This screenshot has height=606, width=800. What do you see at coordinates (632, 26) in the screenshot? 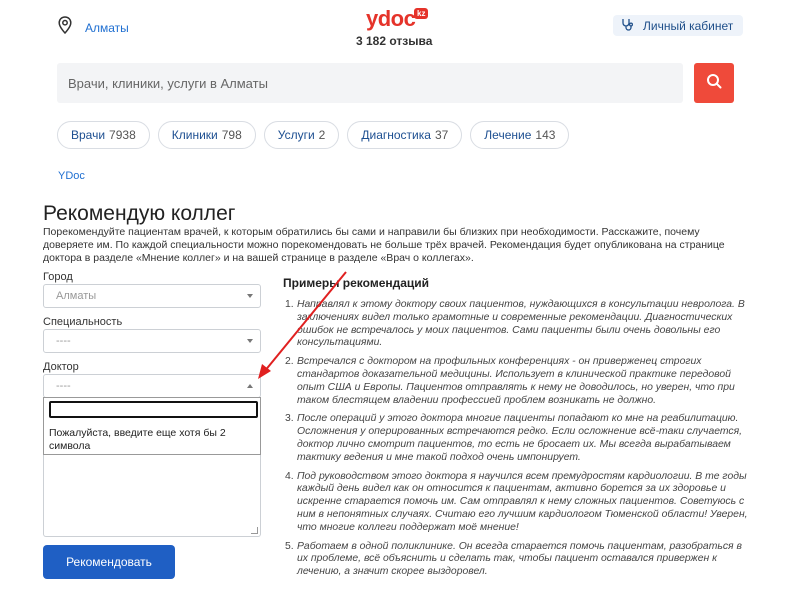
I see `stethoscope-icon` at bounding box center [632, 26].